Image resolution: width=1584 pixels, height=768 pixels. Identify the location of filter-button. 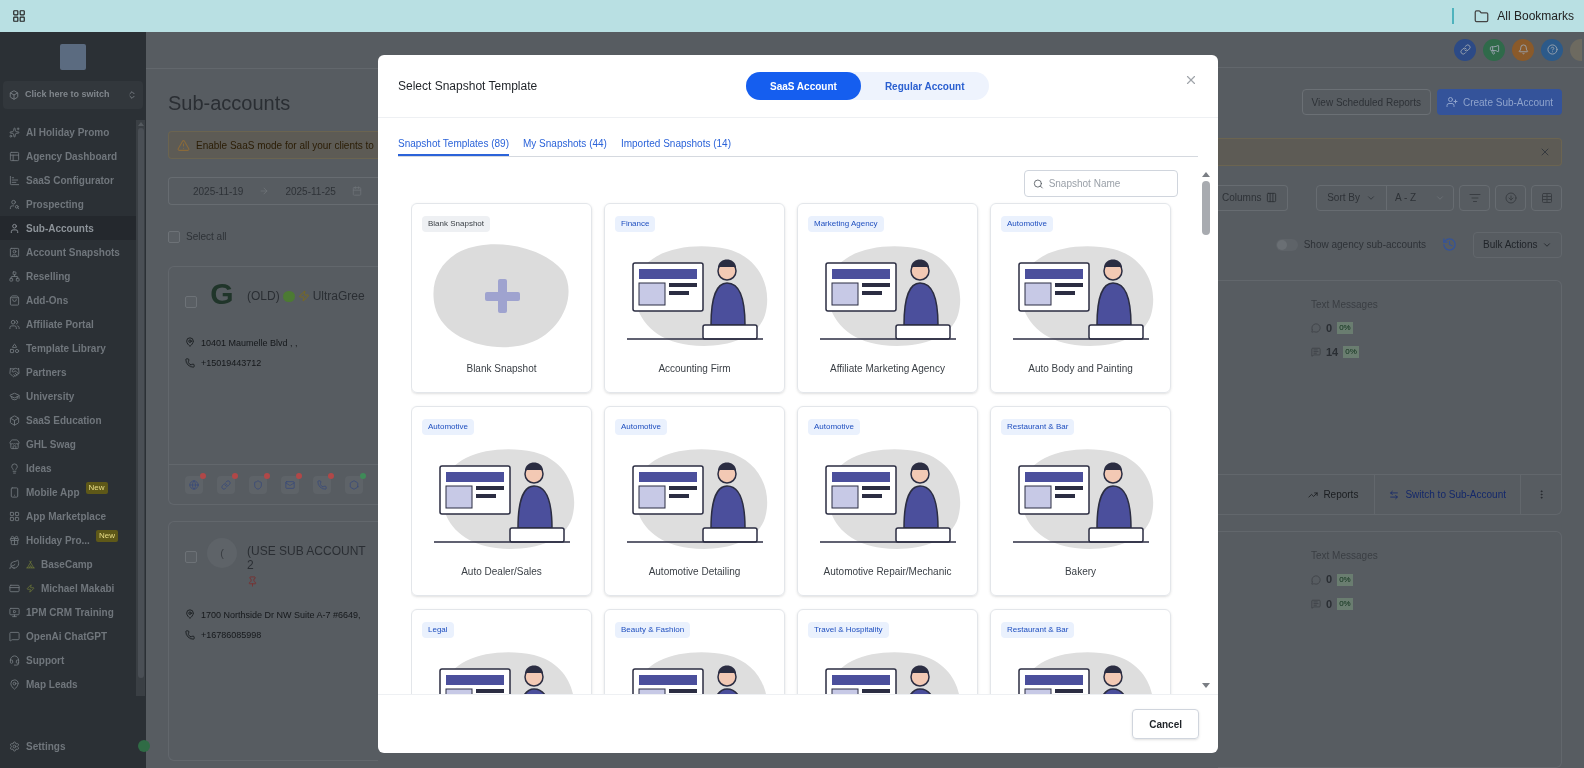
(1474, 197).